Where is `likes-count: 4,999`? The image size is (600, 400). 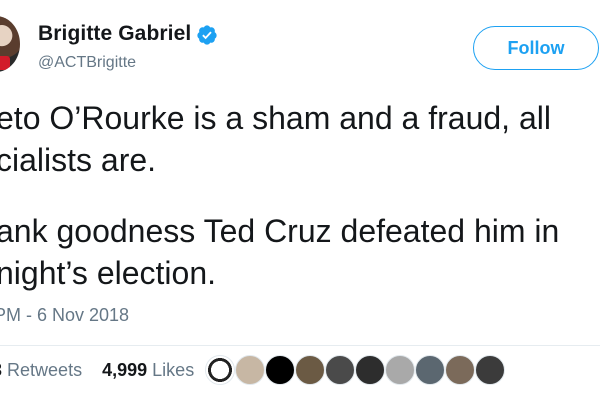
likes-count: 4,999 is located at coordinates (125, 370).